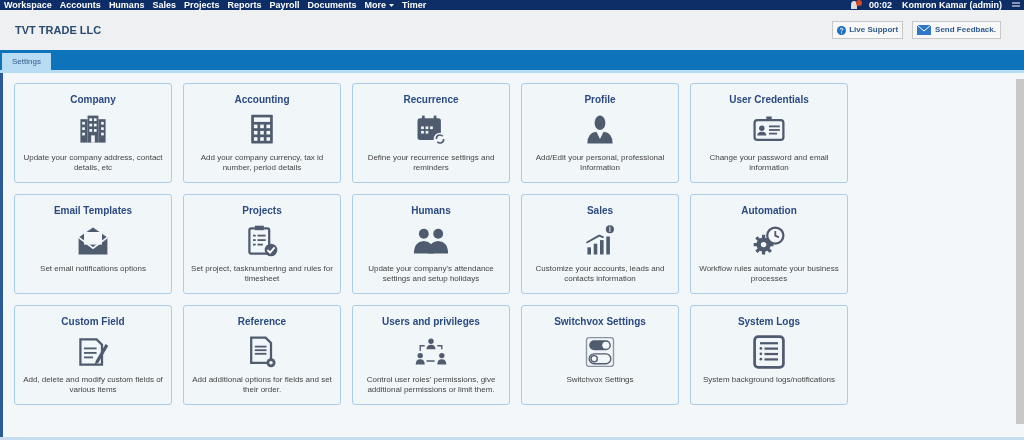 This screenshot has width=1024, height=440. What do you see at coordinates (431, 163) in the screenshot?
I see `card-description: Define your recurrence settings and reminders` at bounding box center [431, 163].